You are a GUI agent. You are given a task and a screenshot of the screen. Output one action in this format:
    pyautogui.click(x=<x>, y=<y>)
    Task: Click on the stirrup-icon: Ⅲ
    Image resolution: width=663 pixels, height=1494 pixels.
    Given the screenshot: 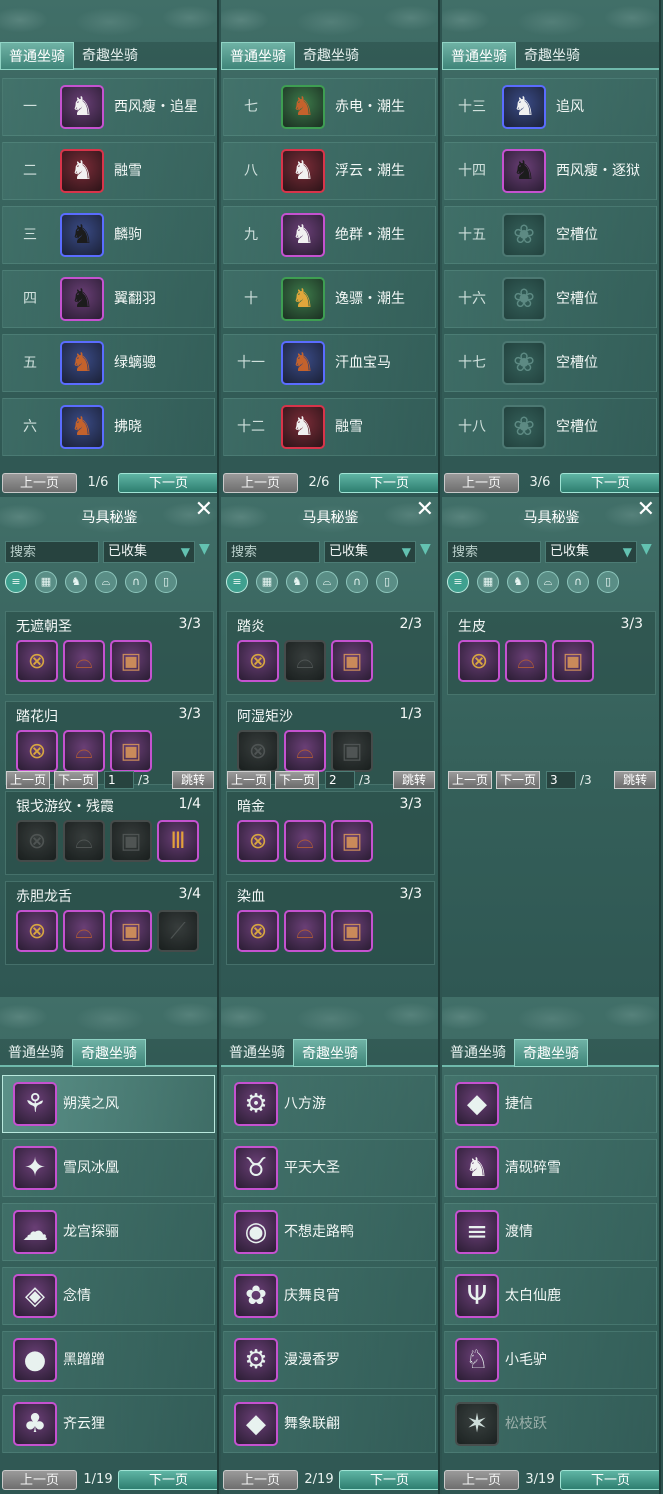 What is the action you would take?
    pyautogui.click(x=178, y=841)
    